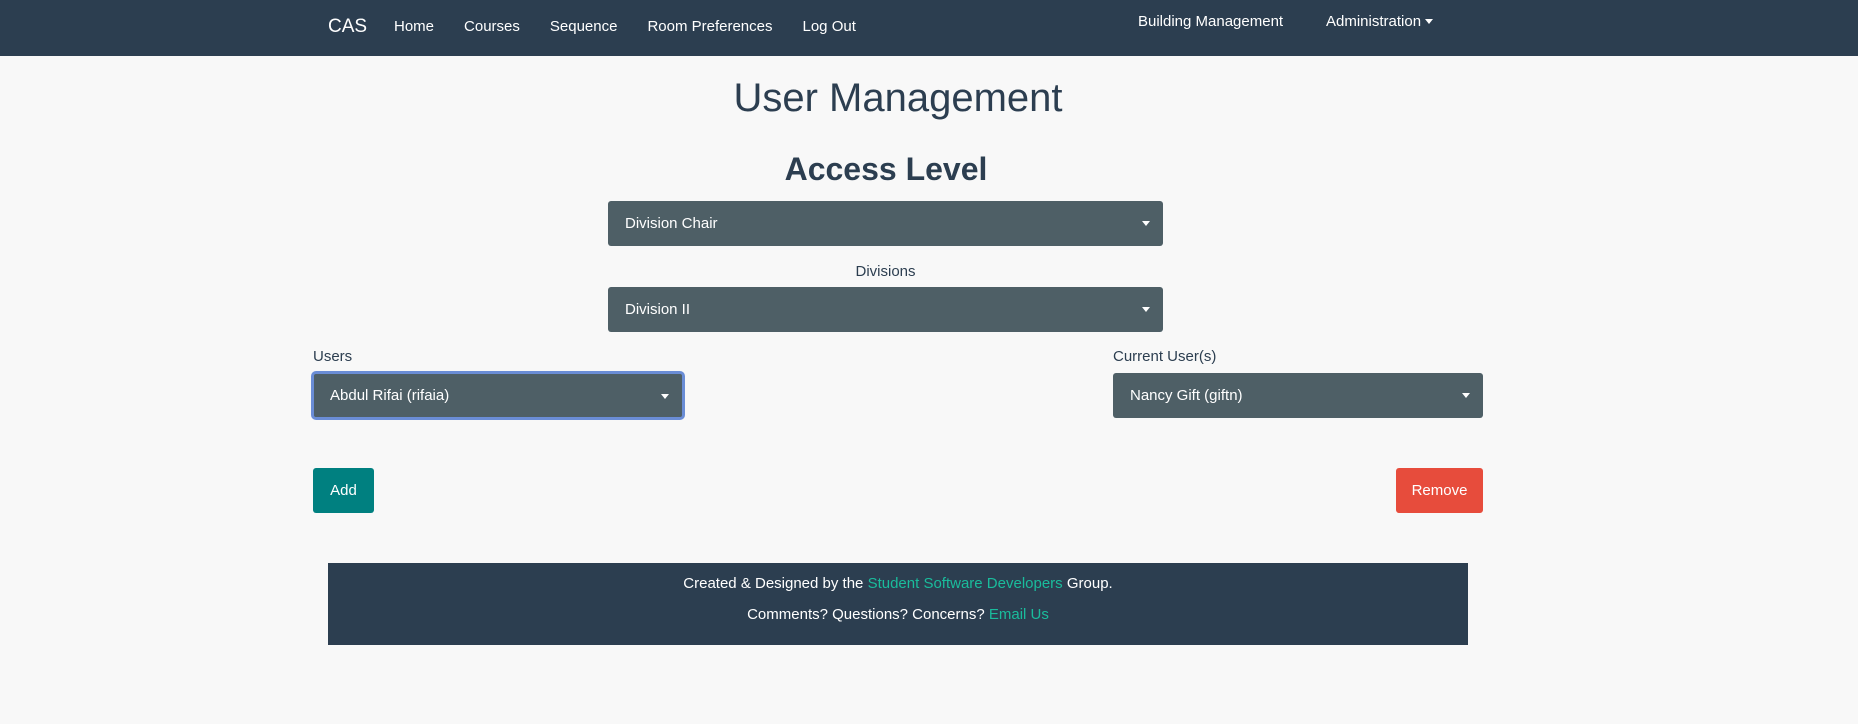 This screenshot has width=1858, height=724. What do you see at coordinates (414, 27) in the screenshot?
I see `nav-home: Home` at bounding box center [414, 27].